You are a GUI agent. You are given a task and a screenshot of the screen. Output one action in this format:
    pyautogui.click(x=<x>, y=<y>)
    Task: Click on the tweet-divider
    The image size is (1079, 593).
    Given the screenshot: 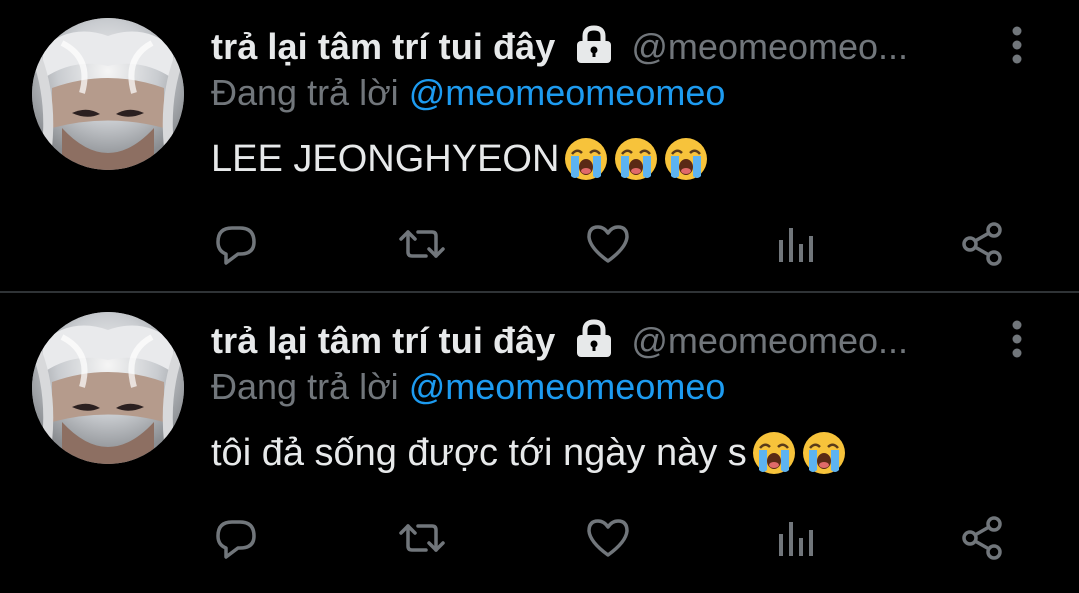 What is the action you would take?
    pyautogui.click(x=539, y=292)
    